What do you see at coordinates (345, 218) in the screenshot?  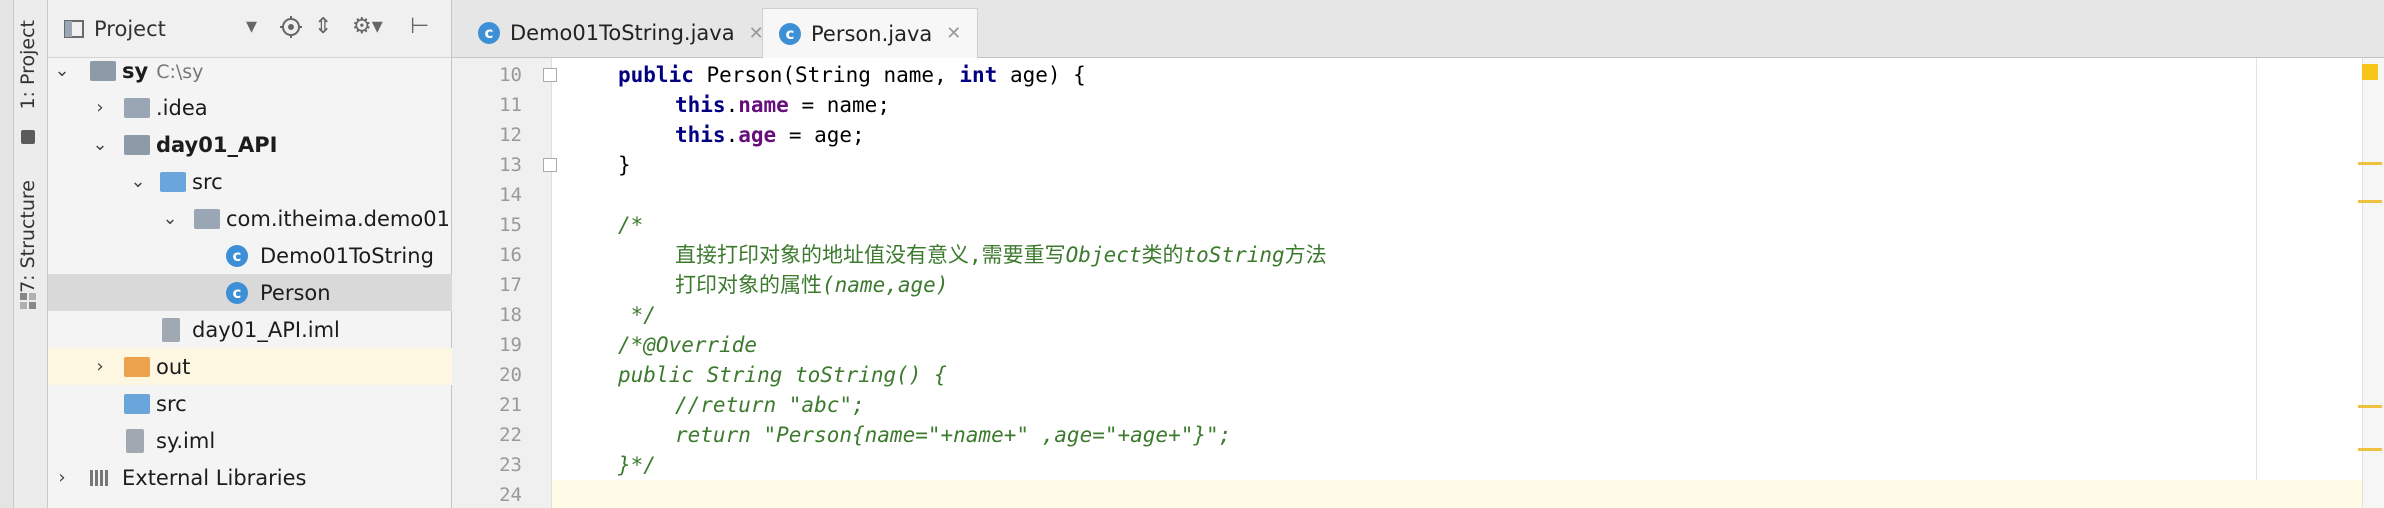 I see `tree-item-label: com.itheima.demo01.(` at bounding box center [345, 218].